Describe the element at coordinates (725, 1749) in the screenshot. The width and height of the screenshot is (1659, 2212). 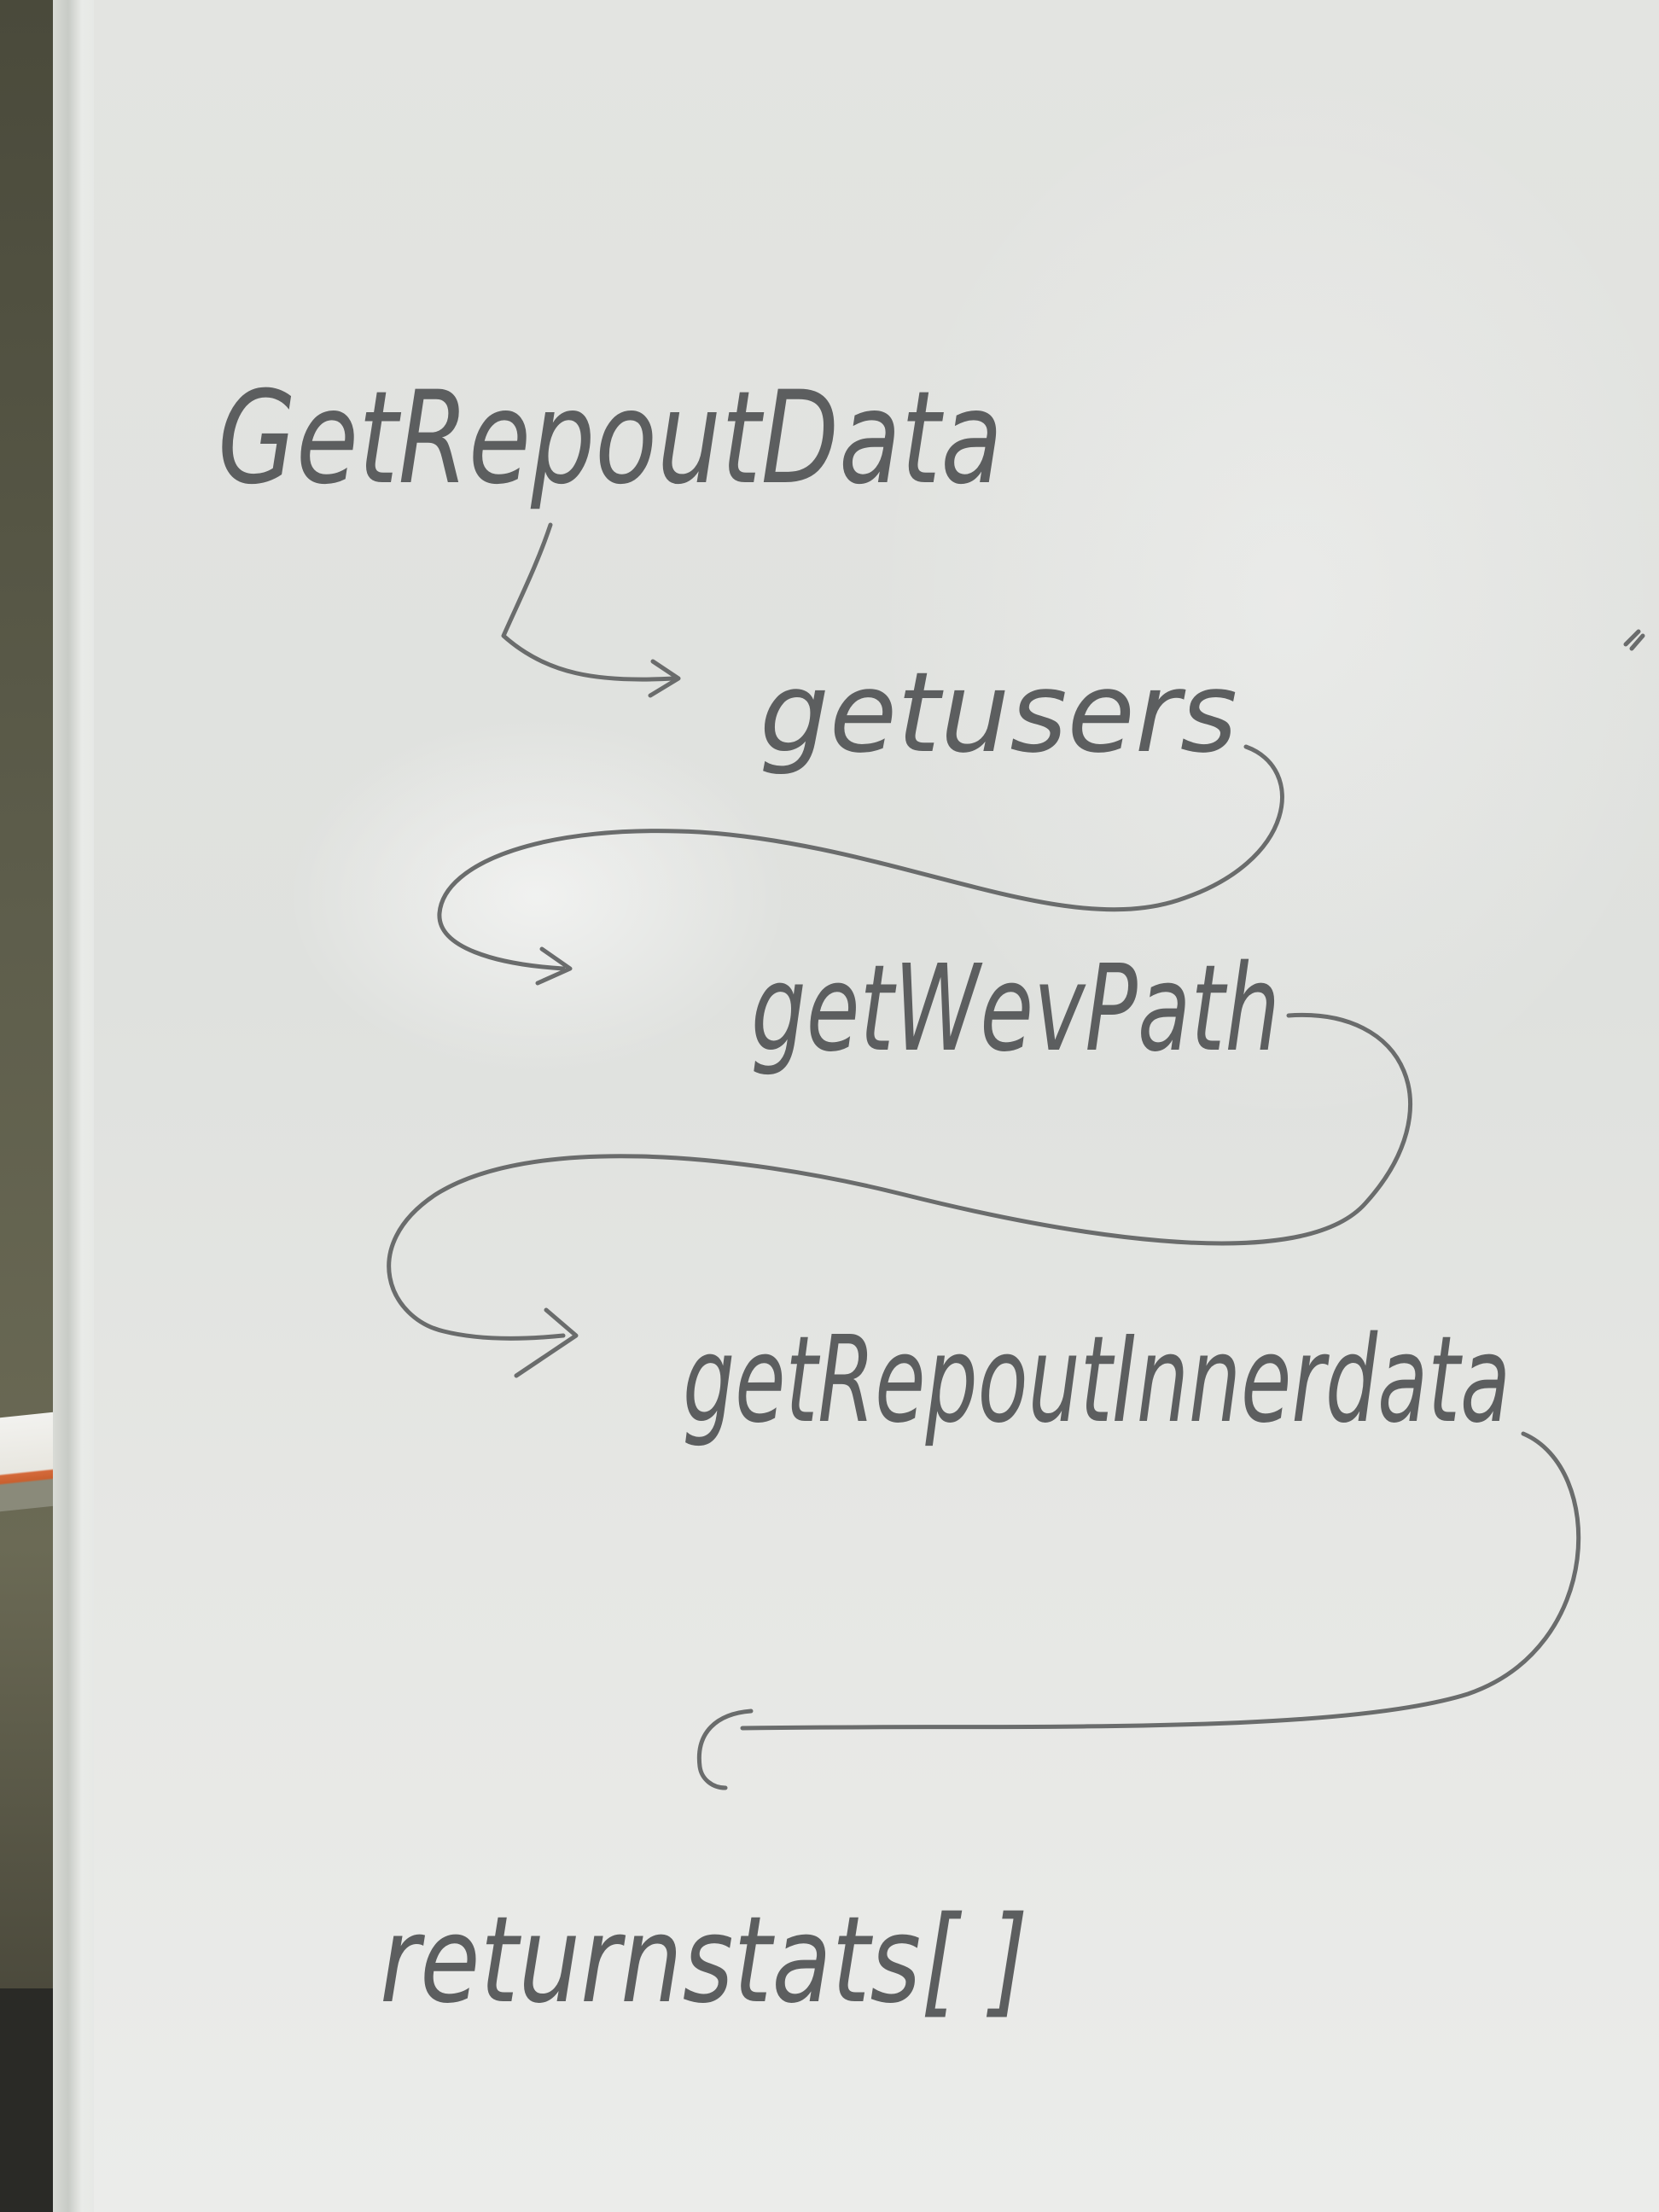
I see `return-bracket` at that location.